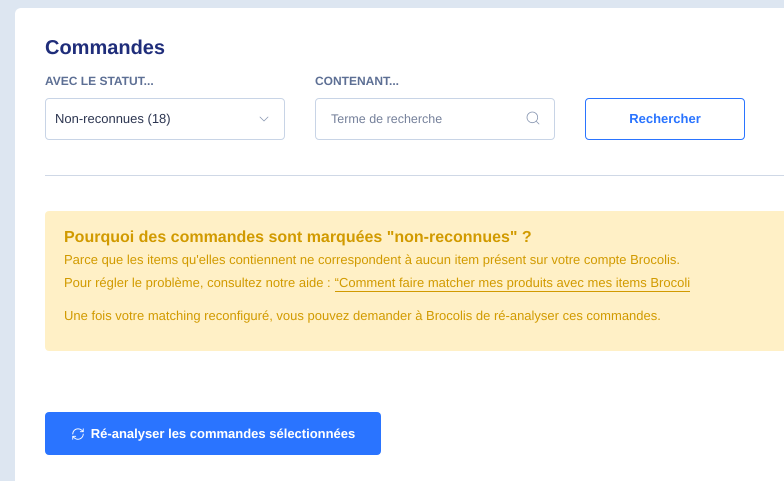 This screenshot has height=481, width=784. What do you see at coordinates (213, 433) in the screenshot?
I see `reanalyze-button: Ré-analyser les commandes sélectionnées` at bounding box center [213, 433].